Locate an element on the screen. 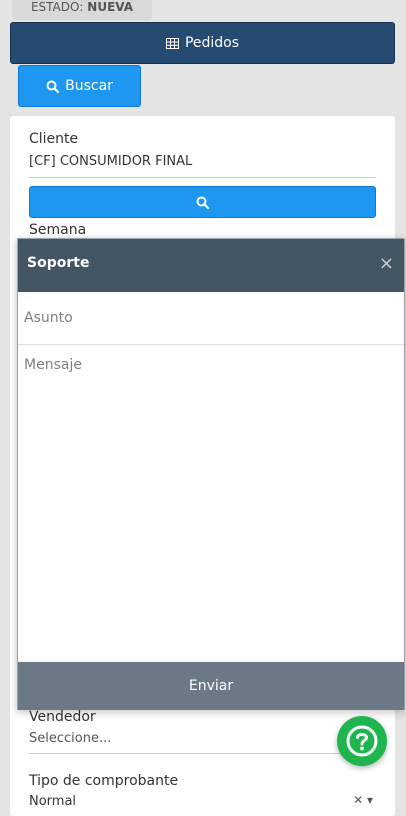  status-label: ESTADO: is located at coordinates (57, 7).